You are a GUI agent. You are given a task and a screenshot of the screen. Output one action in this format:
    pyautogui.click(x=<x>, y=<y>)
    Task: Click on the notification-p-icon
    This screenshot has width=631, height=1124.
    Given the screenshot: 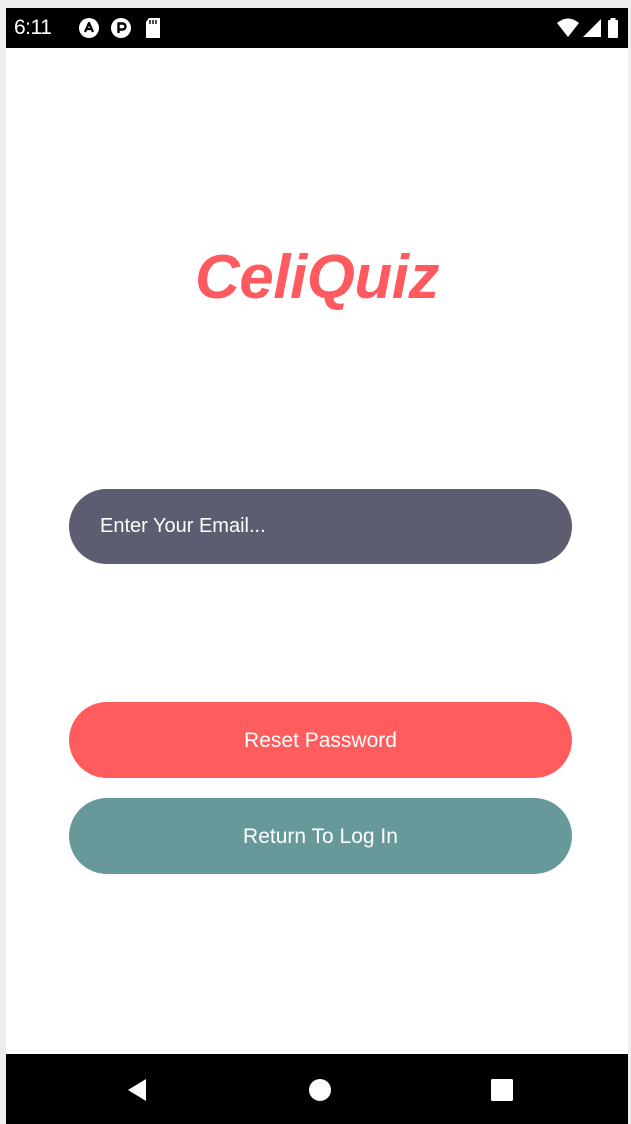 What is the action you would take?
    pyautogui.click(x=121, y=28)
    